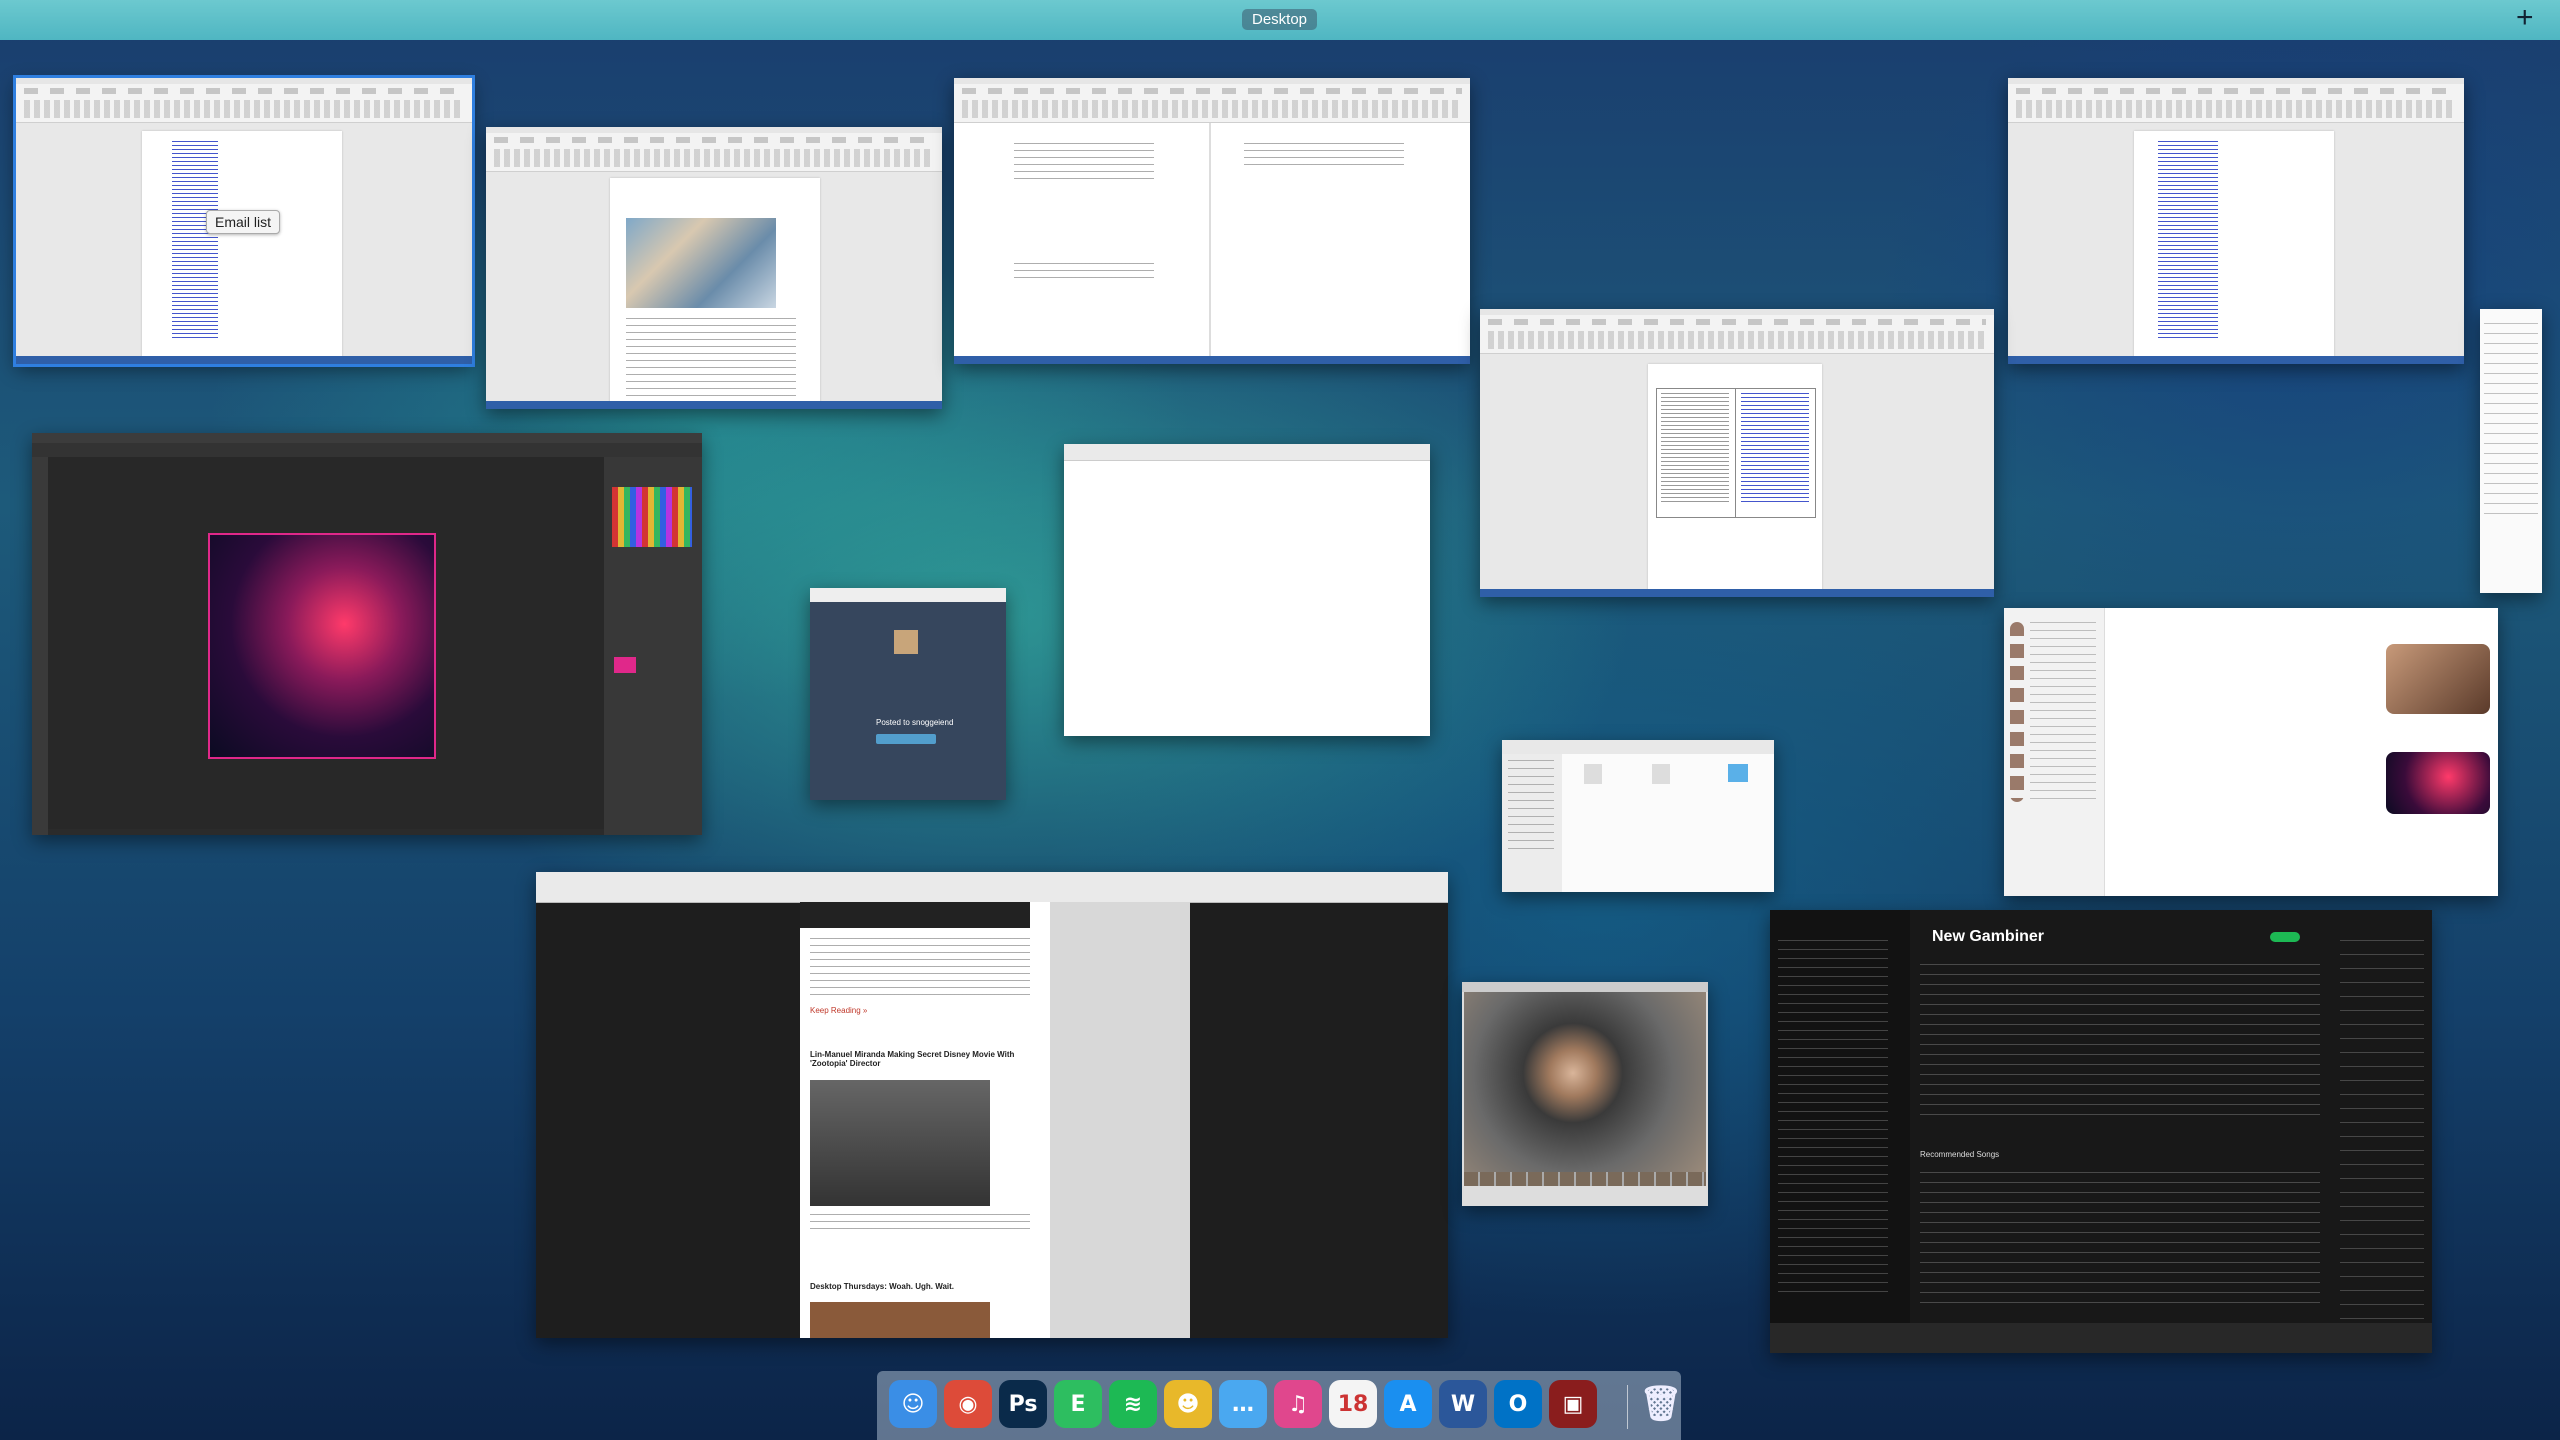  I want to click on photoshop-window, so click(367, 634).